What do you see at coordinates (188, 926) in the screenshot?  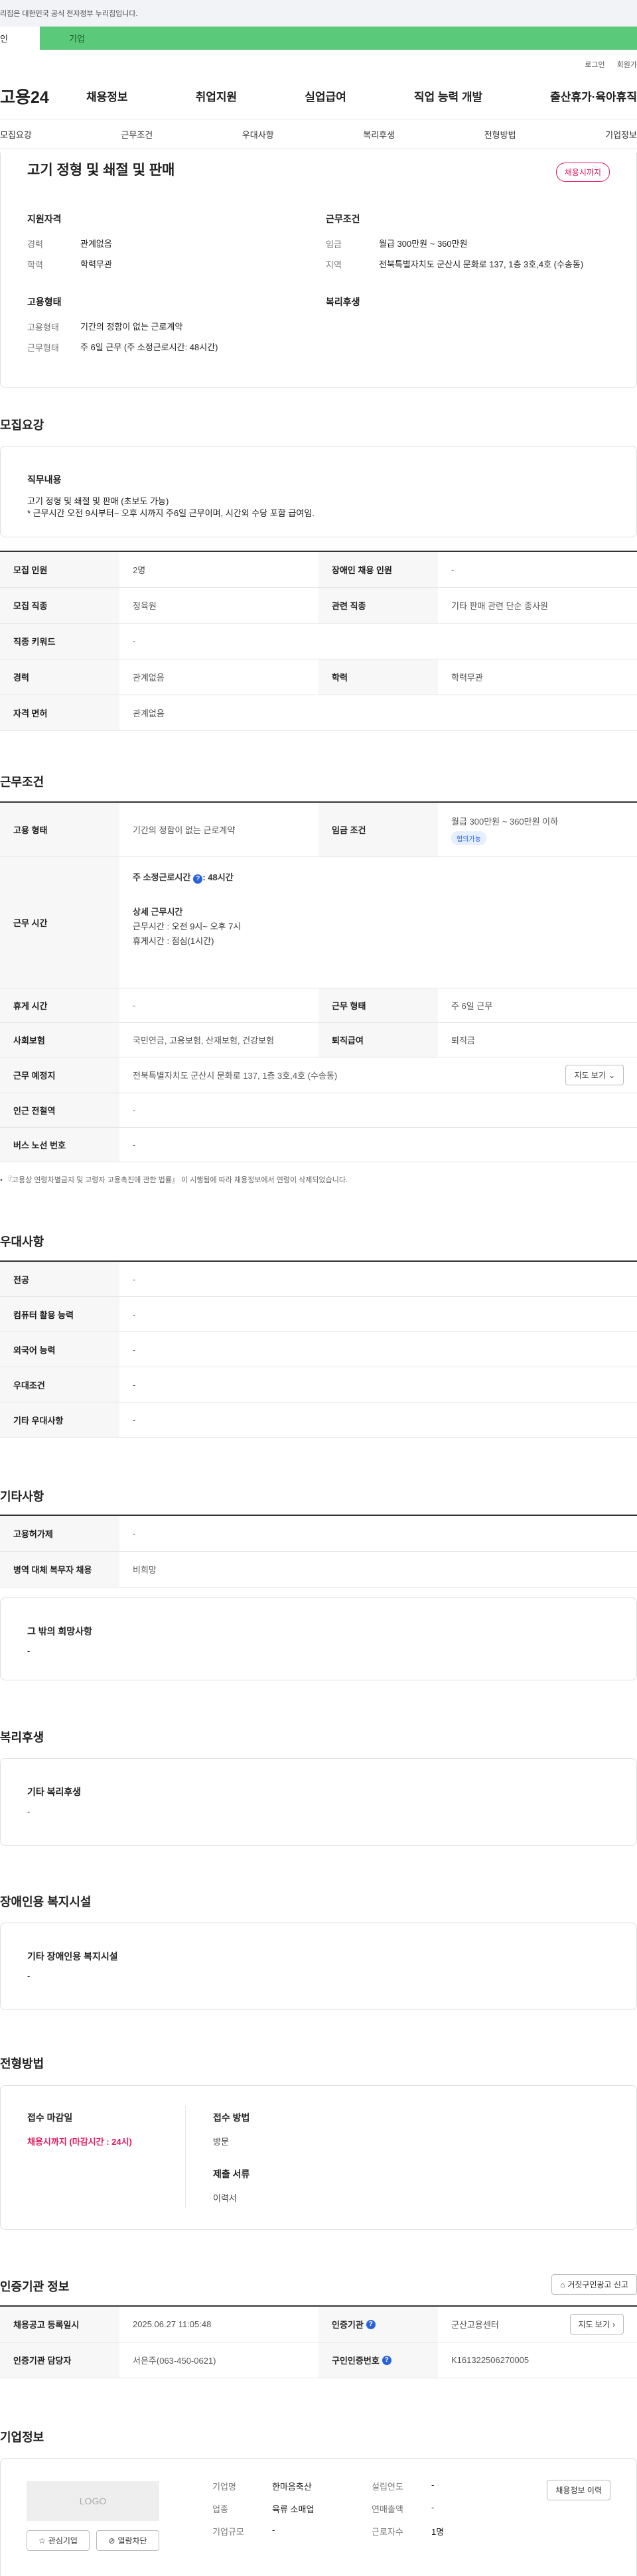 I see `hours-detail-line: 근무시간 : 오전 9시~ 오후 7시` at bounding box center [188, 926].